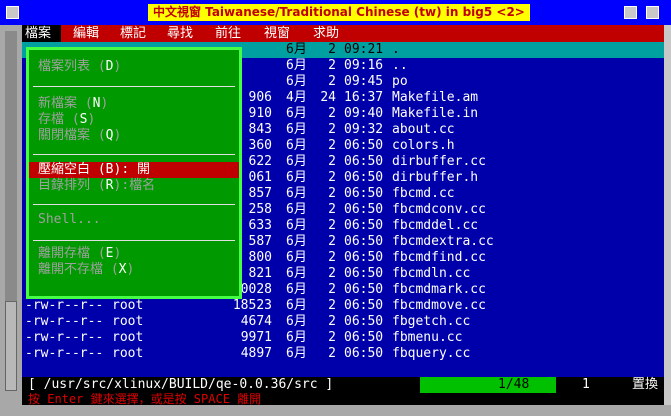 This screenshot has height=416, width=671. I want to click on menu-item-close-file: 關閉檔案 (Q), so click(79, 136).